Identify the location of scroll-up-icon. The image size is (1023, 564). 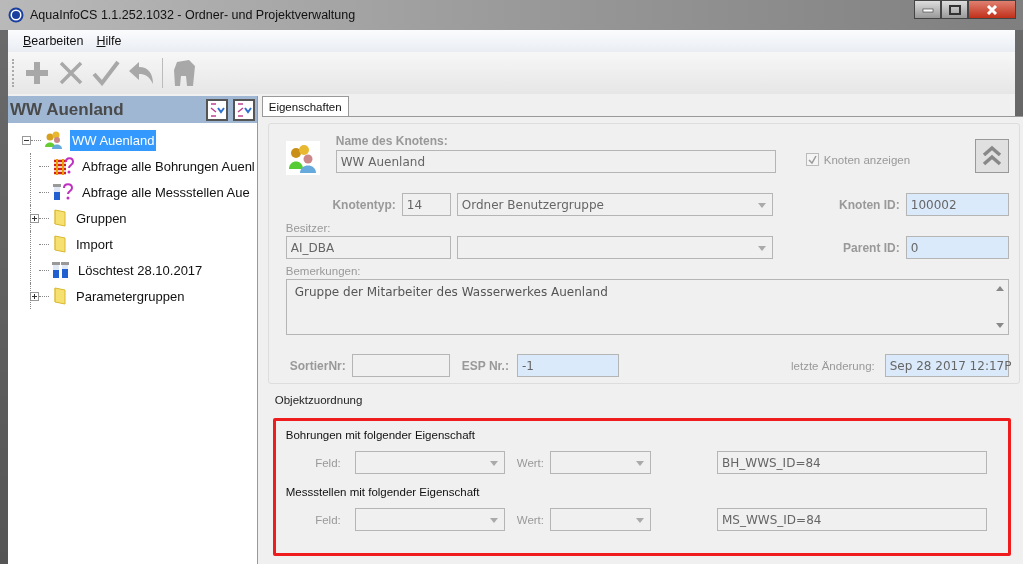
(1000, 288).